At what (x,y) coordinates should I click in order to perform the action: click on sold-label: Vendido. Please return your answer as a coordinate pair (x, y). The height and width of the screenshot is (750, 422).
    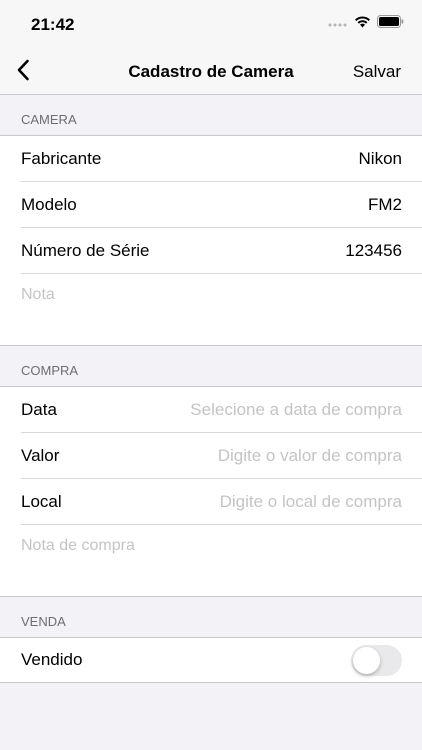
    Looking at the image, I should click on (52, 659).